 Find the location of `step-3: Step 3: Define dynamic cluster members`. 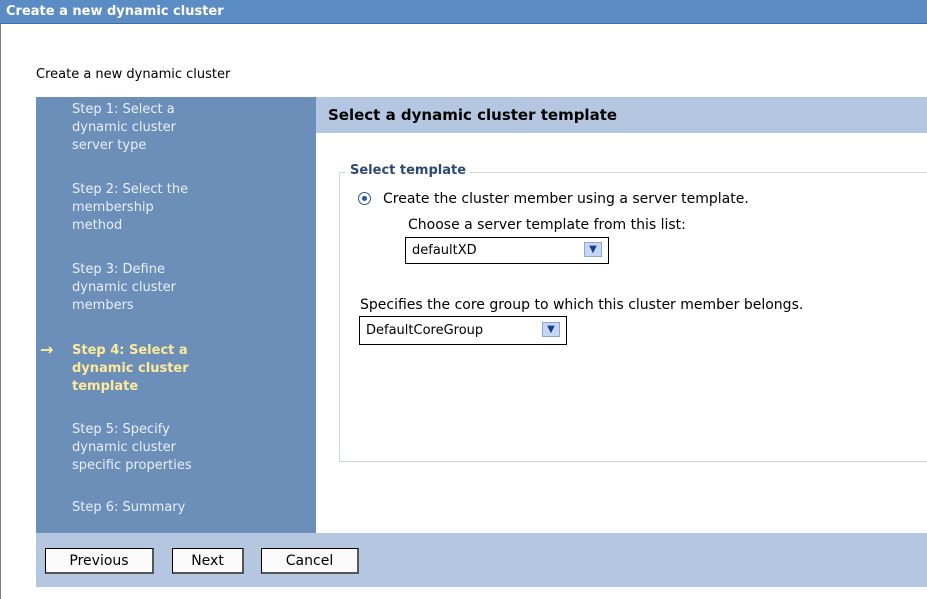

step-3: Step 3: Define dynamic cluster members is located at coordinates (167, 288).